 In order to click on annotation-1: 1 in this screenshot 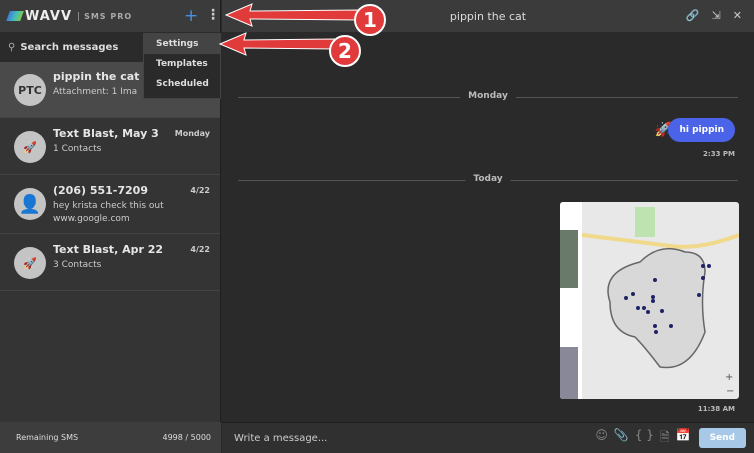, I will do `click(370, 20)`.